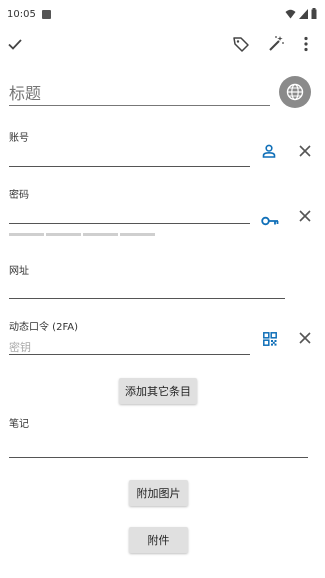 The height and width of the screenshot is (578, 325). Describe the element at coordinates (147, 298) in the screenshot. I see `website-input` at that location.